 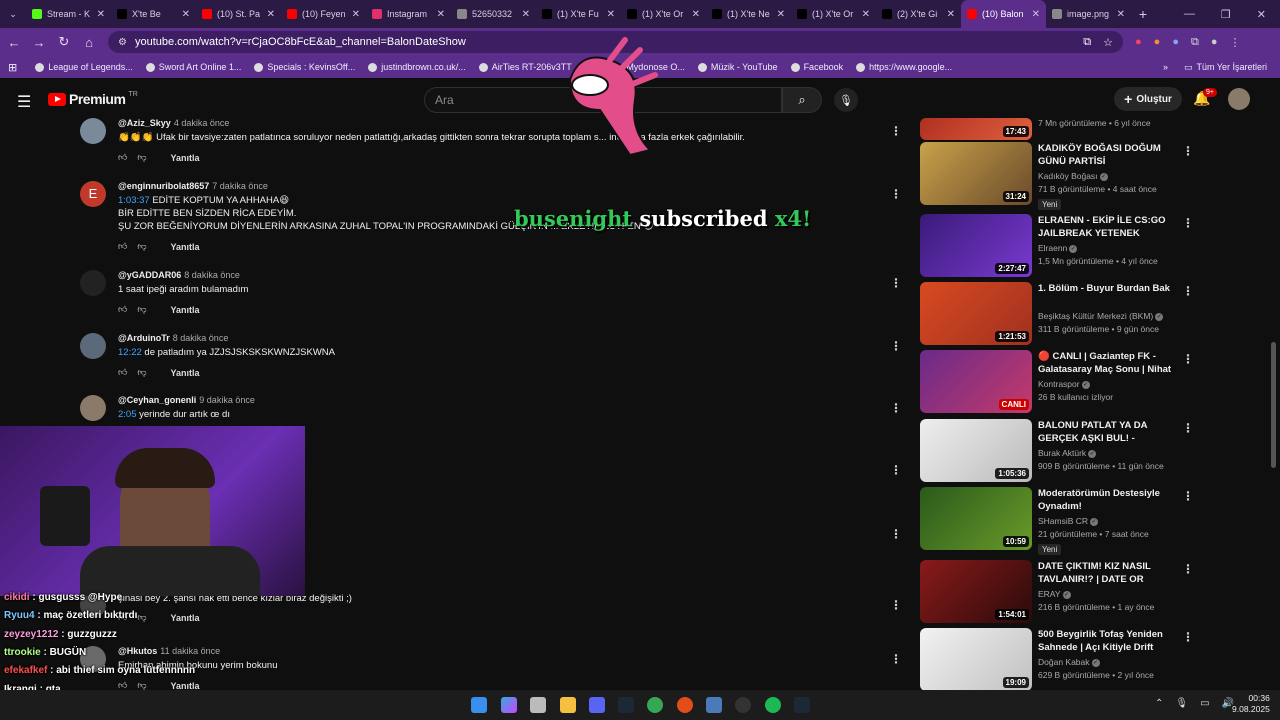 I want to click on comment-author: @ArduinoTr, so click(x=144, y=338).